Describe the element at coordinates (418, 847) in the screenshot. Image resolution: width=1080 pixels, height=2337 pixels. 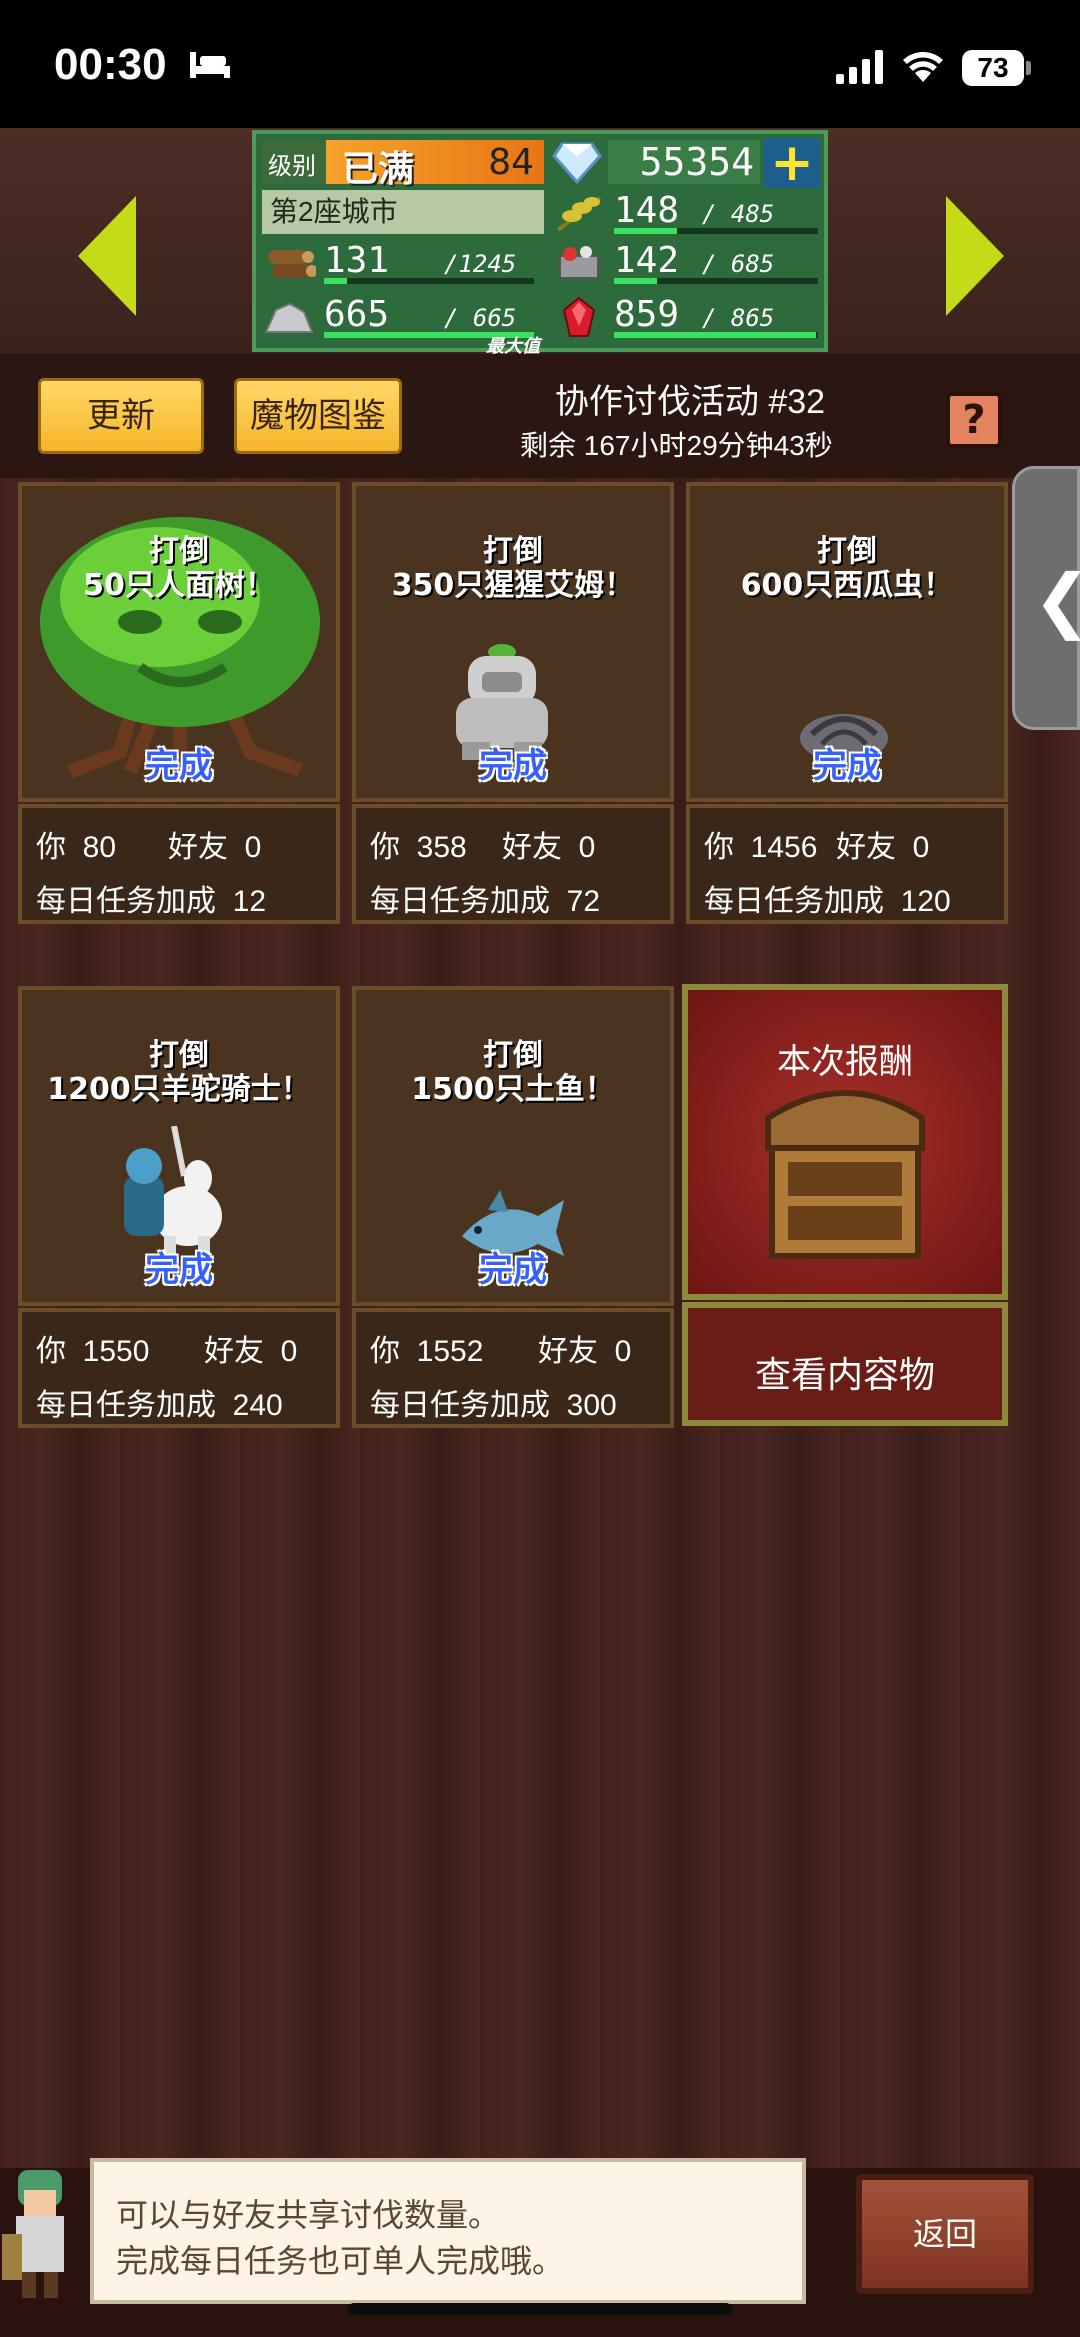
I see `your-count: 你 358` at that location.